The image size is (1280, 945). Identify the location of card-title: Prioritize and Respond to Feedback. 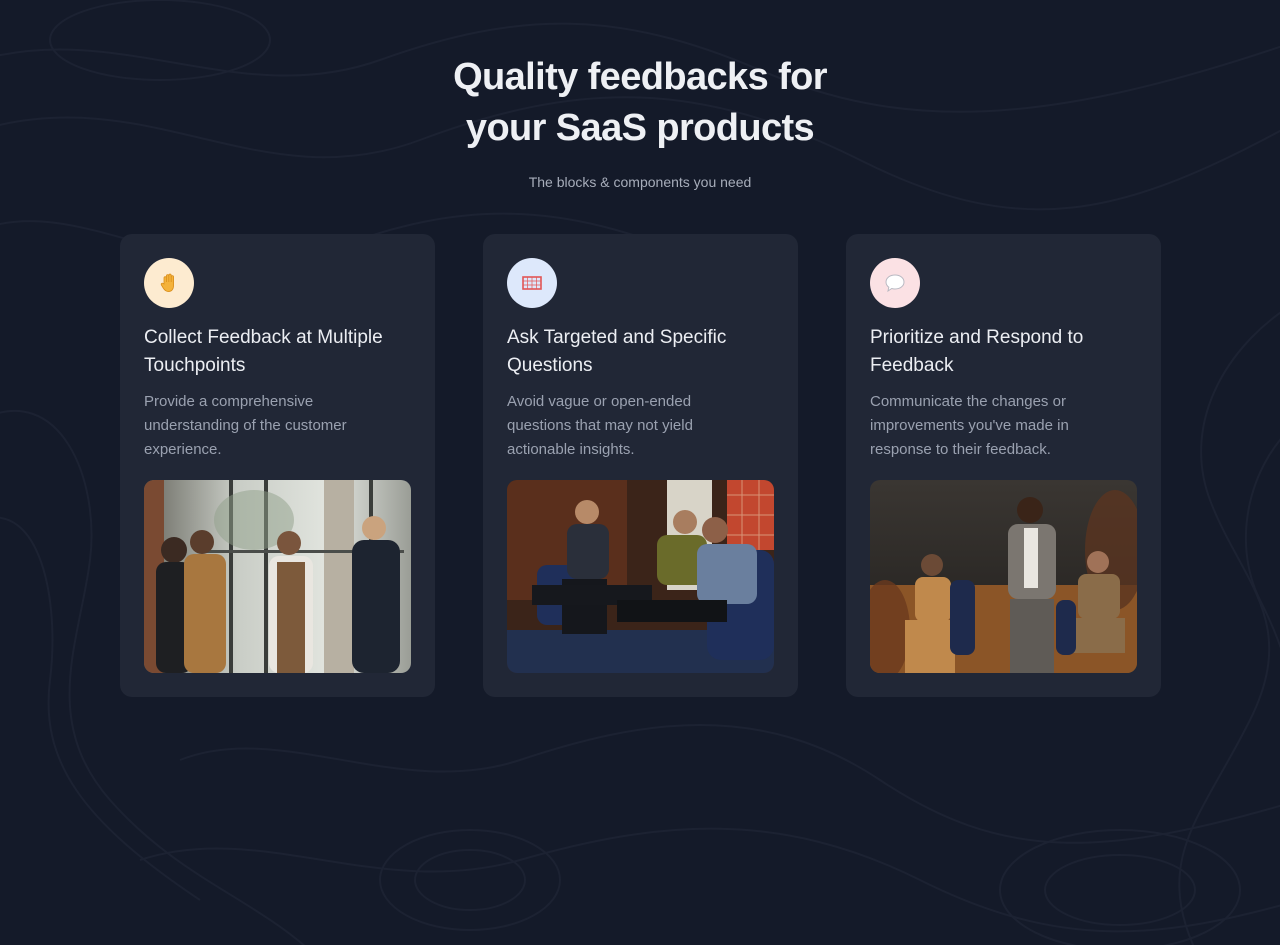
(977, 351).